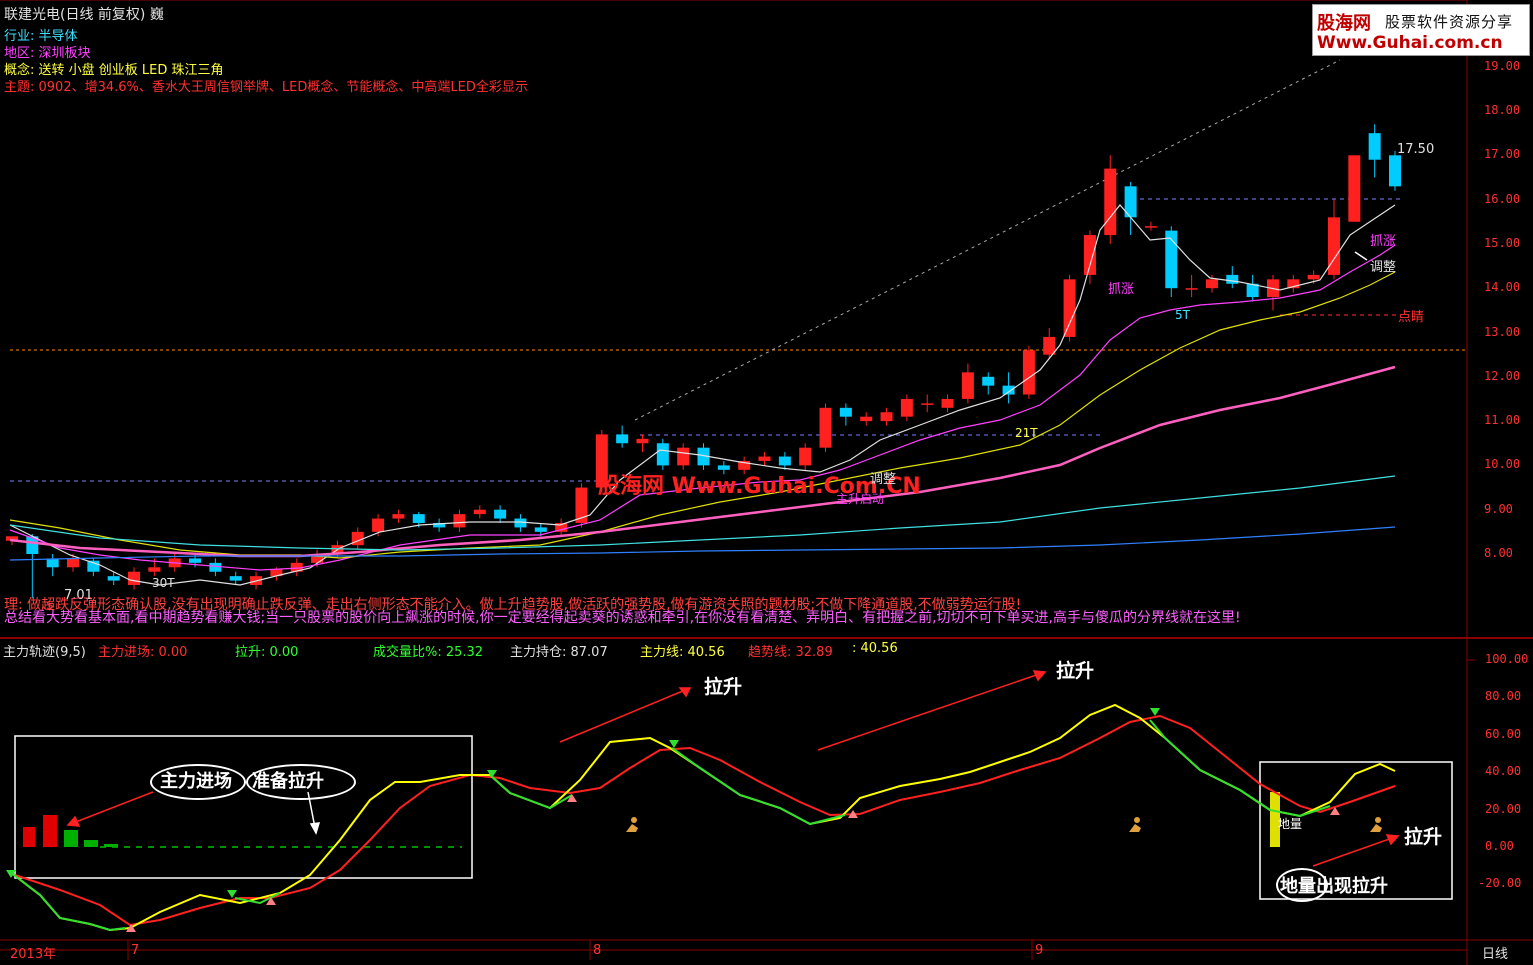  What do you see at coordinates (1344, 23) in the screenshot?
I see `logo-name: 股海网` at bounding box center [1344, 23].